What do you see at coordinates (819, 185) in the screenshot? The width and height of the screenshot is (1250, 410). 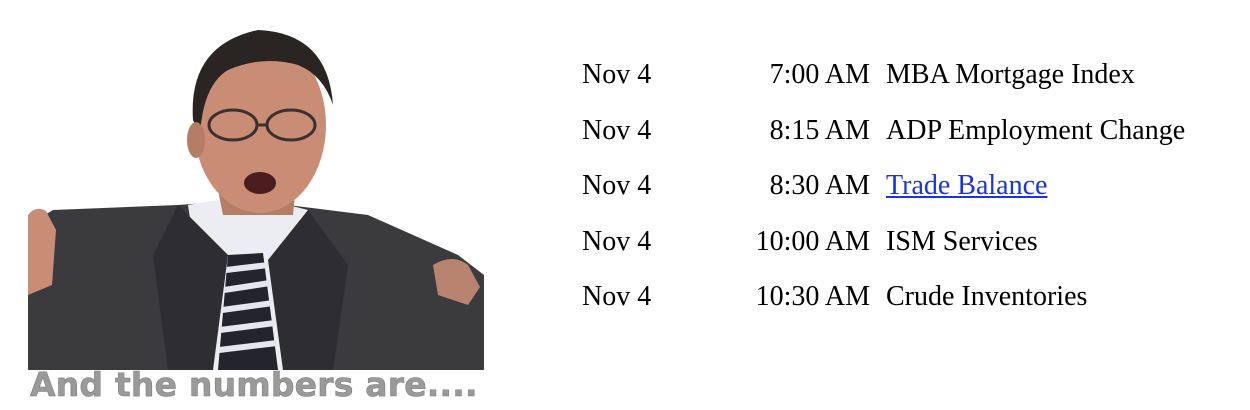 I see `event-time: 8:30 AM` at bounding box center [819, 185].